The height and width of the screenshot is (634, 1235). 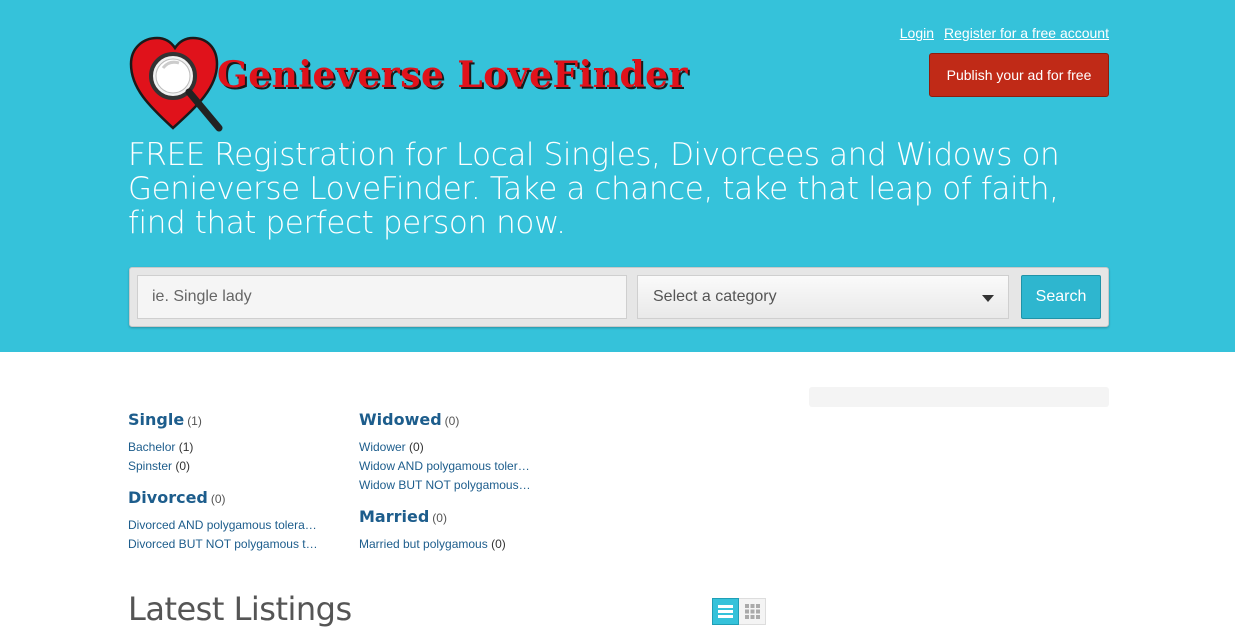 I want to click on account-links: Login Register for a free account, so click(x=999, y=33).